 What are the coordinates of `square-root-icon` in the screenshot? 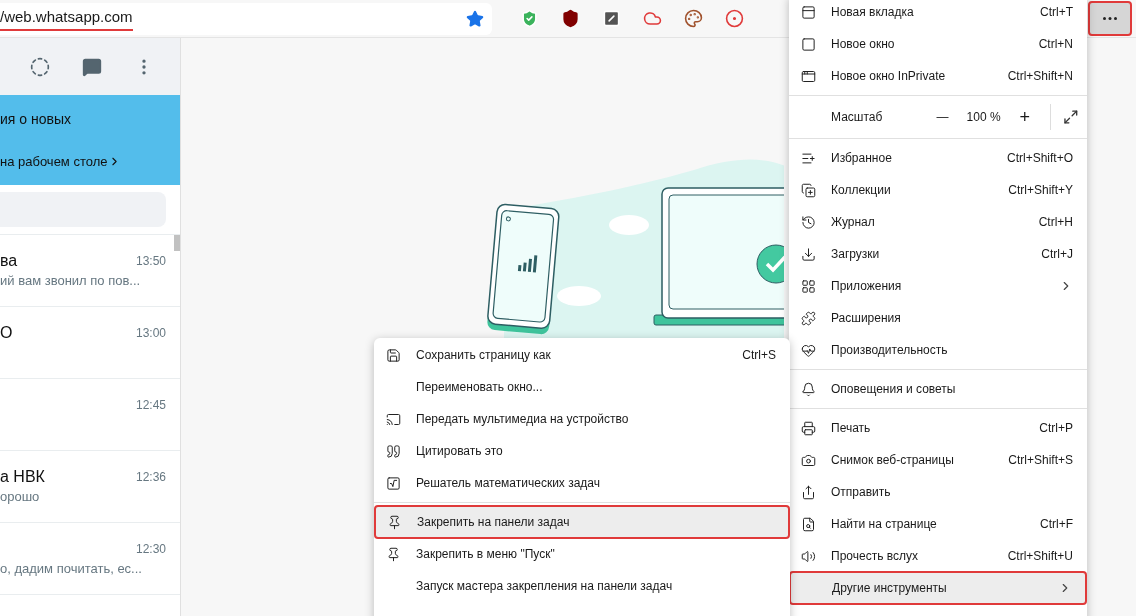 It's located at (393, 483).